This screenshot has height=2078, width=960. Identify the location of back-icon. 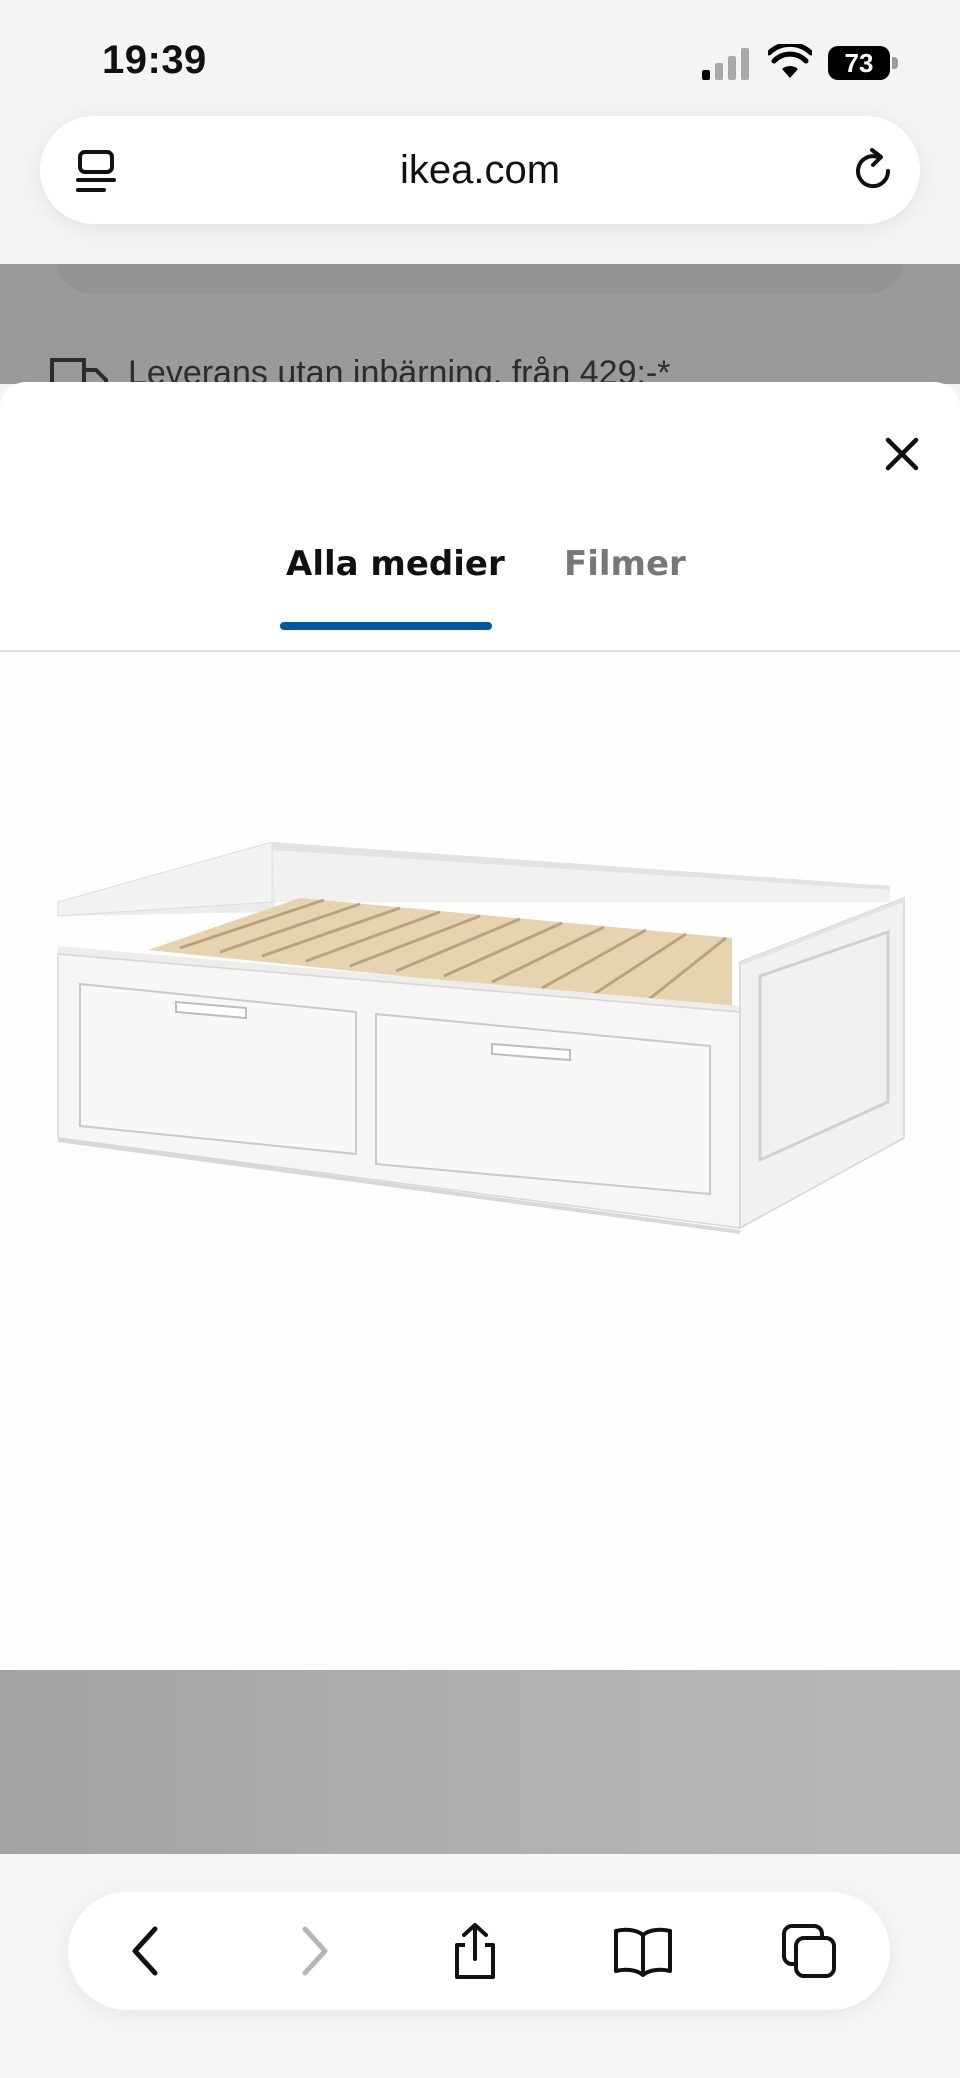
(145, 1951).